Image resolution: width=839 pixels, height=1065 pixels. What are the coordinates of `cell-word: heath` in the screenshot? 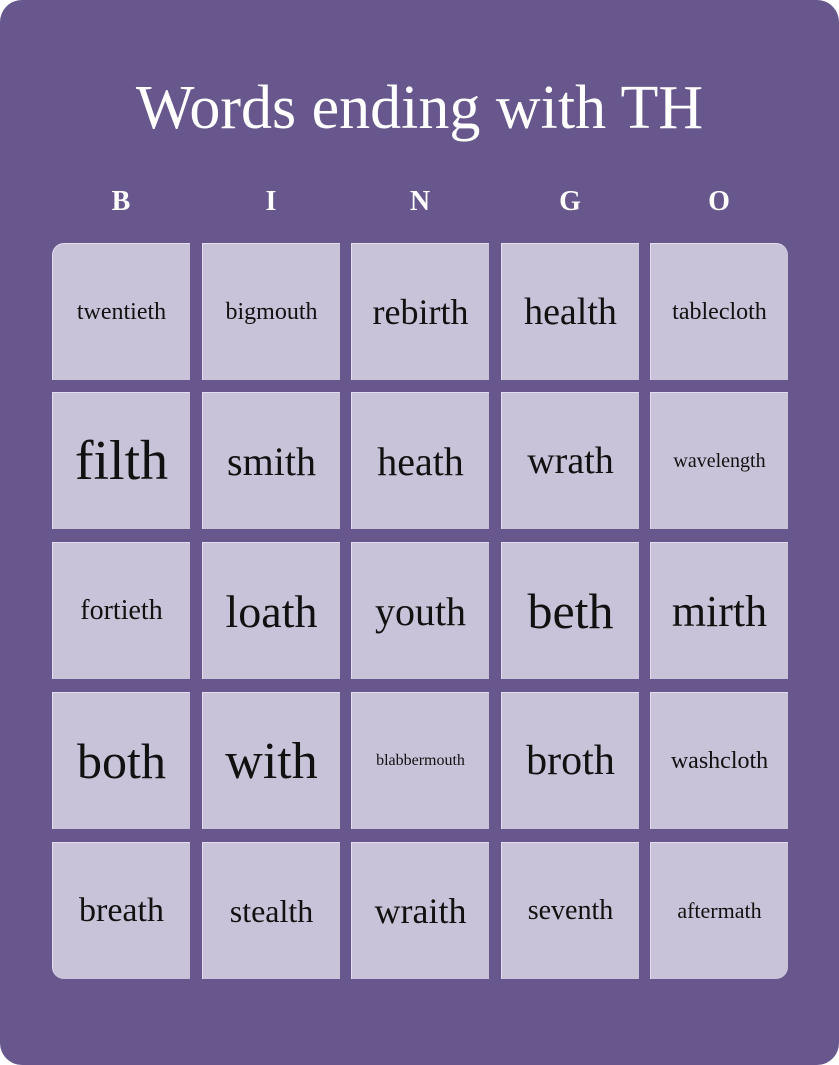 It's located at (420, 461).